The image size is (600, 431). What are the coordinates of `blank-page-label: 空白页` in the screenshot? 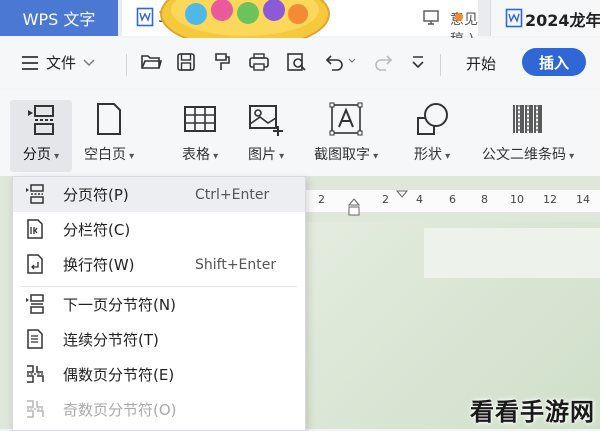 It's located at (109, 154).